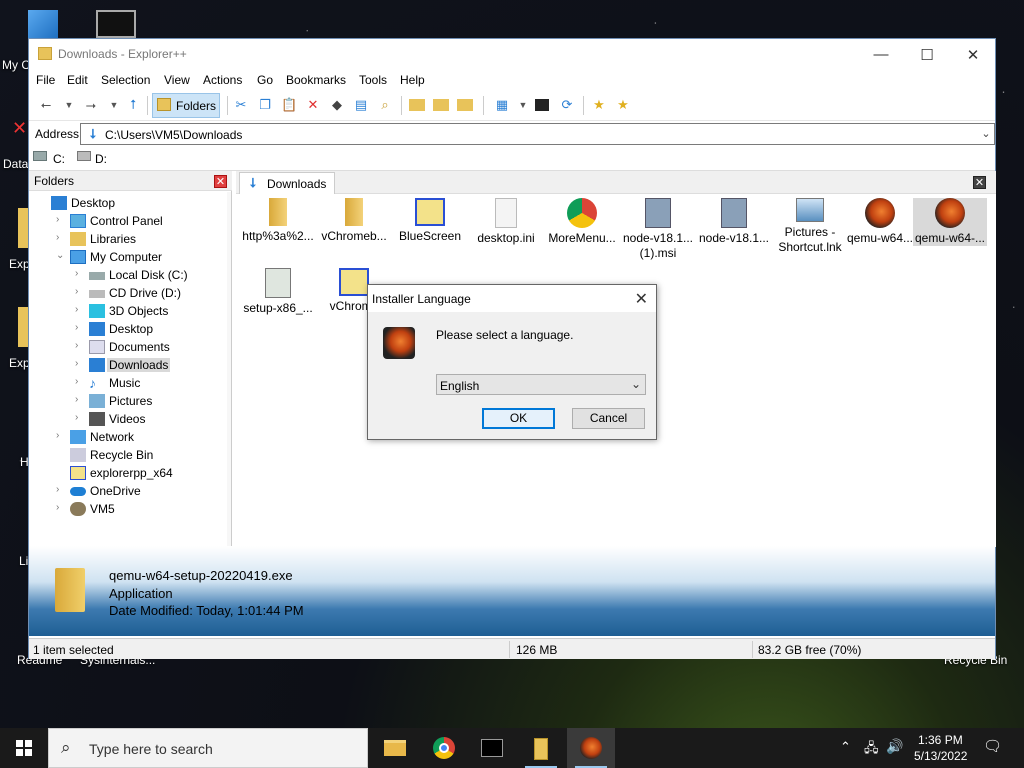 This screenshot has width=1024, height=768. Describe the element at coordinates (537, 134) in the screenshot. I see `address-input: ⭣ C:\Users\VM5\Downloads ⌄` at that location.